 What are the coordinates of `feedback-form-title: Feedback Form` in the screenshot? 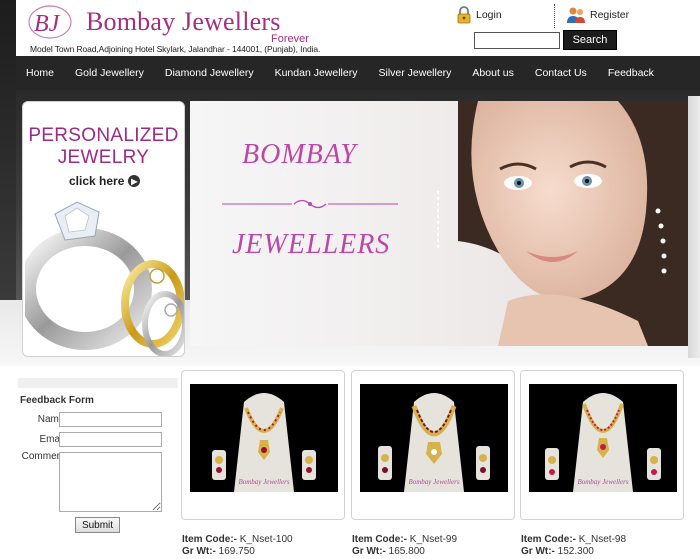 It's located at (57, 400).